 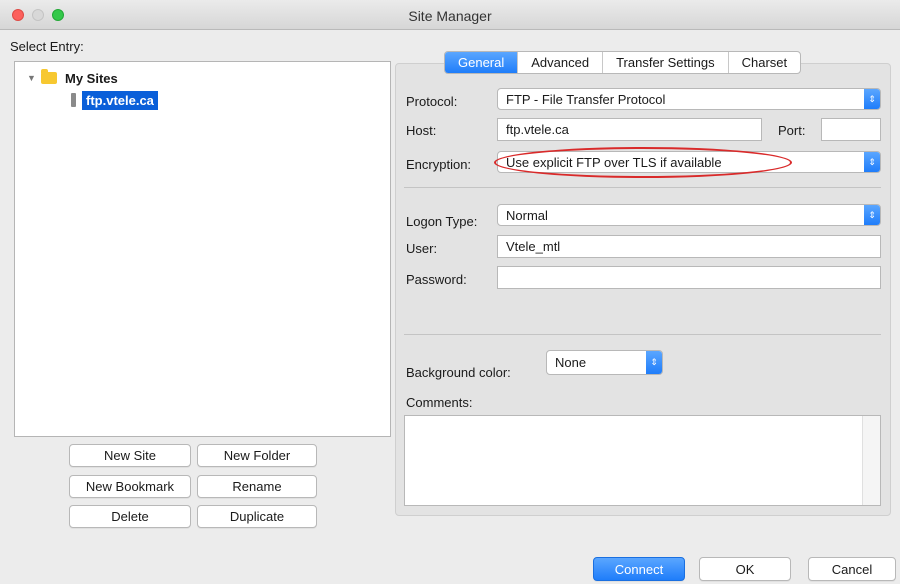 I want to click on user-label: User:, so click(x=422, y=248).